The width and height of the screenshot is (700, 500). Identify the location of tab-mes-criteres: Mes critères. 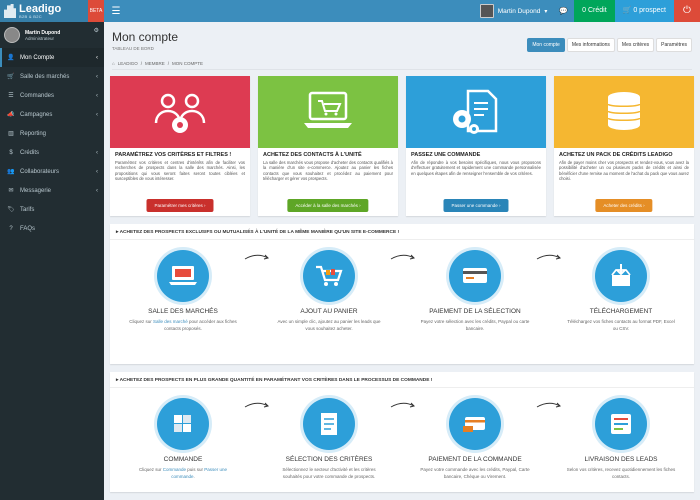
(635, 45).